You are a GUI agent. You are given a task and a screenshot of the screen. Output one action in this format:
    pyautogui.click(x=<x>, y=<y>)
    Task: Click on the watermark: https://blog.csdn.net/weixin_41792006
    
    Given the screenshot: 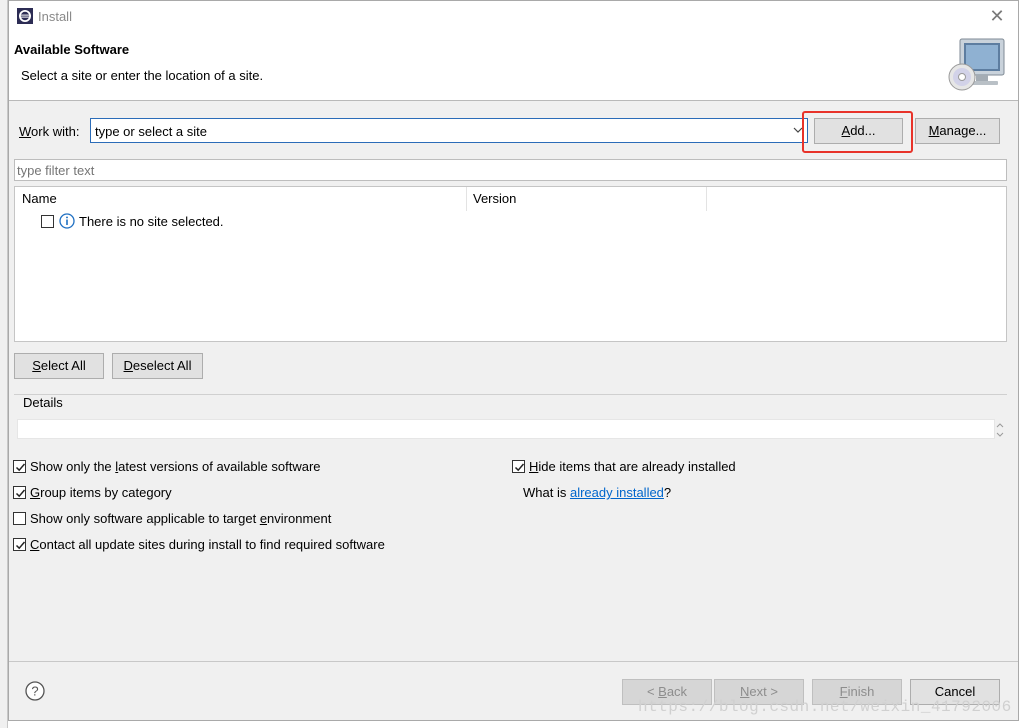 What is the action you would take?
    pyautogui.click(x=825, y=707)
    